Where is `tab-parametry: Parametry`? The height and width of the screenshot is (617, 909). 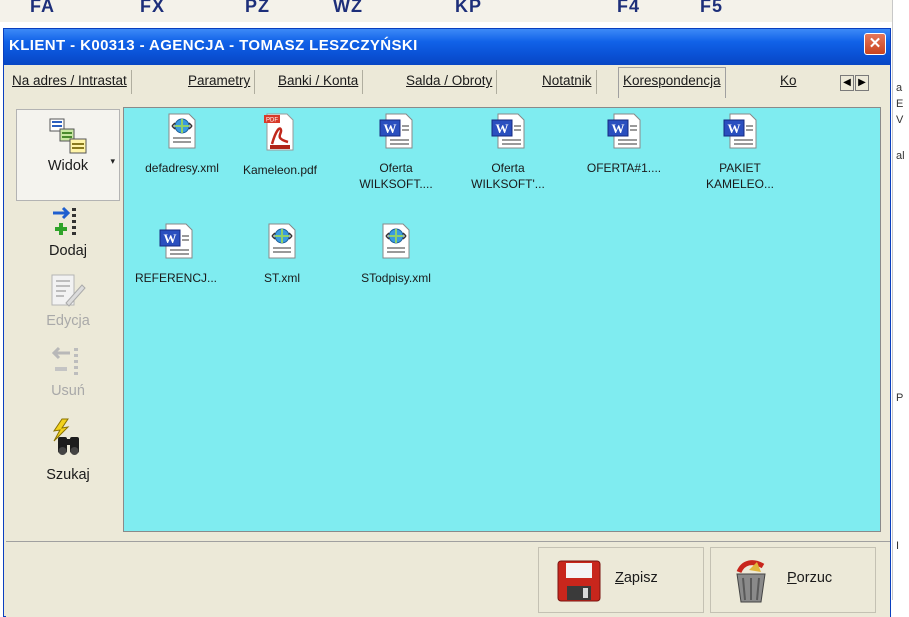
tab-parametry: Parametry is located at coordinates (220, 82).